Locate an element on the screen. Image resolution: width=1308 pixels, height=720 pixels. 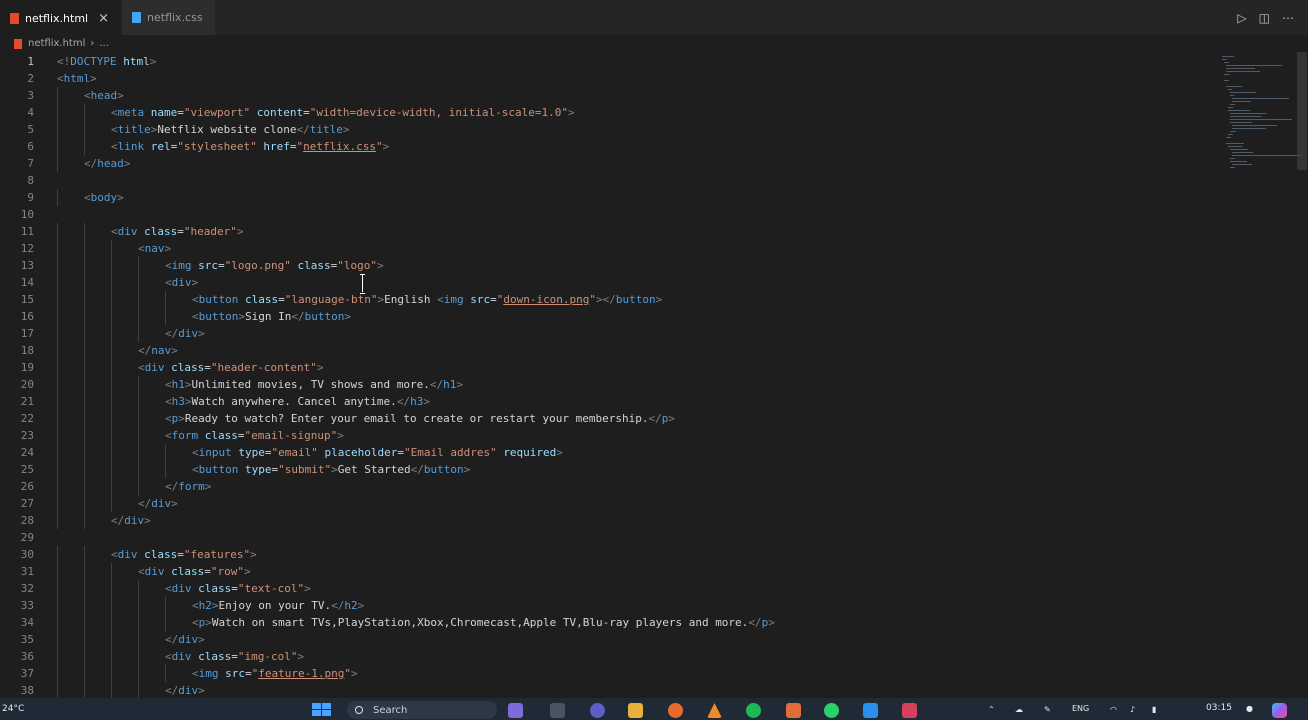
code-line: 38 </div> is located at coordinates (605, 690).